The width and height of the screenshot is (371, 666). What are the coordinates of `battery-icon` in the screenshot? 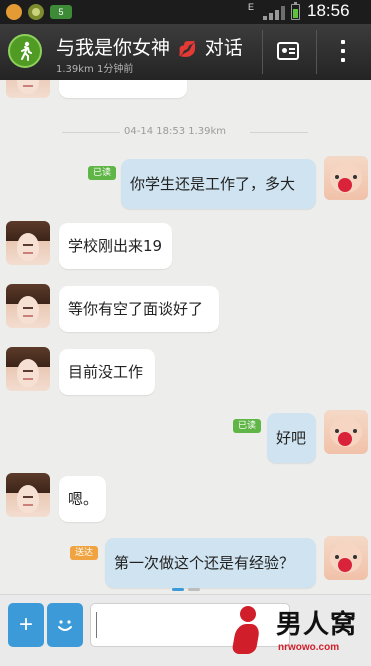 It's located at (295, 11).